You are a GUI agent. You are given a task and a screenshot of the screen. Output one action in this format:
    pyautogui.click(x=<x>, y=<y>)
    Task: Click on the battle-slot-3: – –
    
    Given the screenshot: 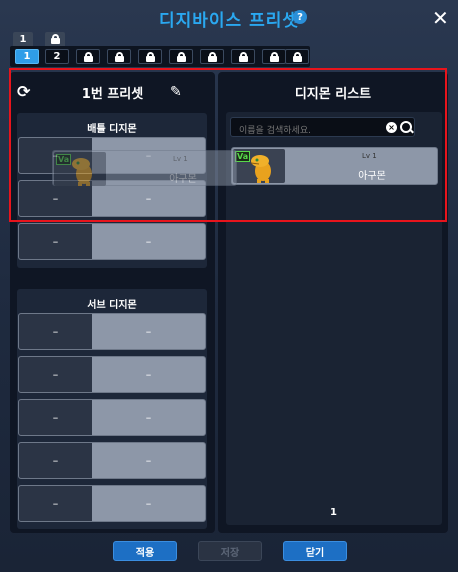 What is the action you would take?
    pyautogui.click(x=112, y=241)
    